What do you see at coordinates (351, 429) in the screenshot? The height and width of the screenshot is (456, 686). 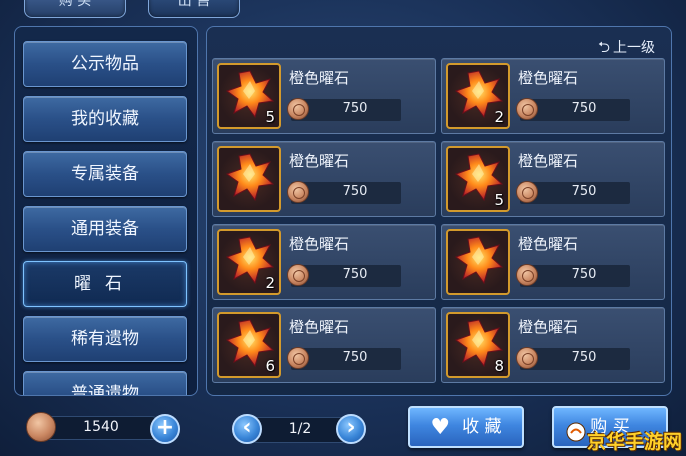 I see `next-page-button: ›` at bounding box center [351, 429].